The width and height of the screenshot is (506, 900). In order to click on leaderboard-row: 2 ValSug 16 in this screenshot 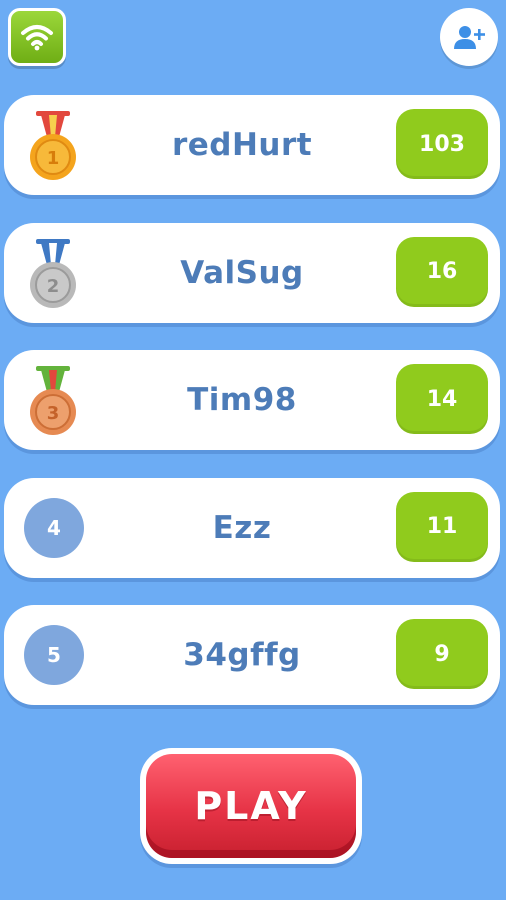, I will do `click(252, 272)`.